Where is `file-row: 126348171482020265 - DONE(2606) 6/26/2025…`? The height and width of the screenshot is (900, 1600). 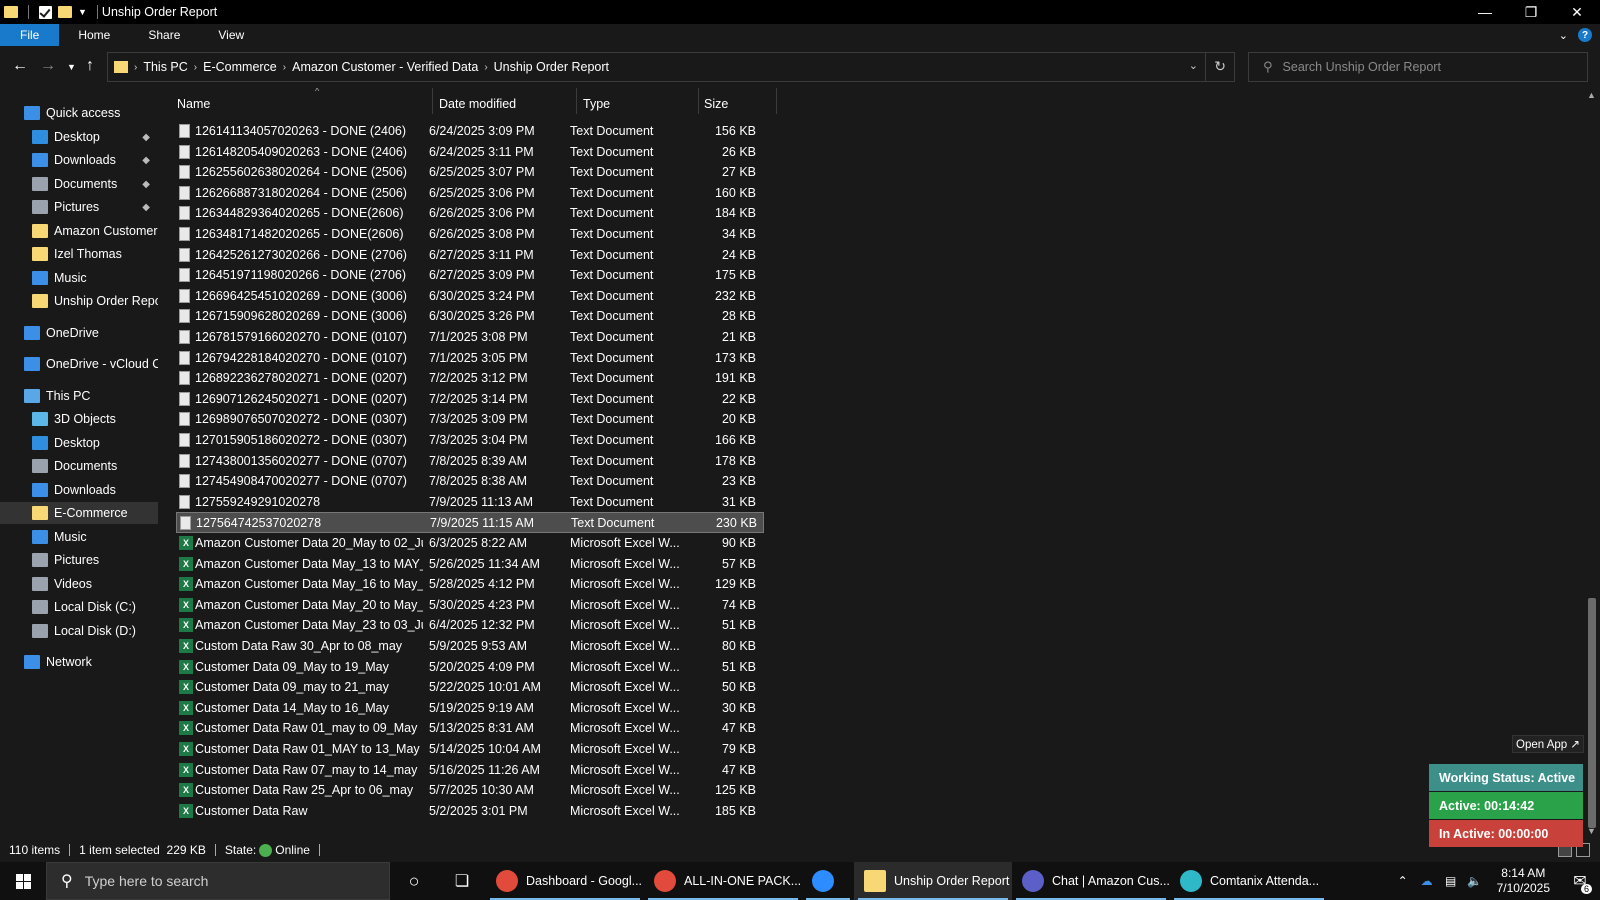 file-row: 126348171482020265 - DONE(2606) 6/26/2025… is located at coordinates (470, 234).